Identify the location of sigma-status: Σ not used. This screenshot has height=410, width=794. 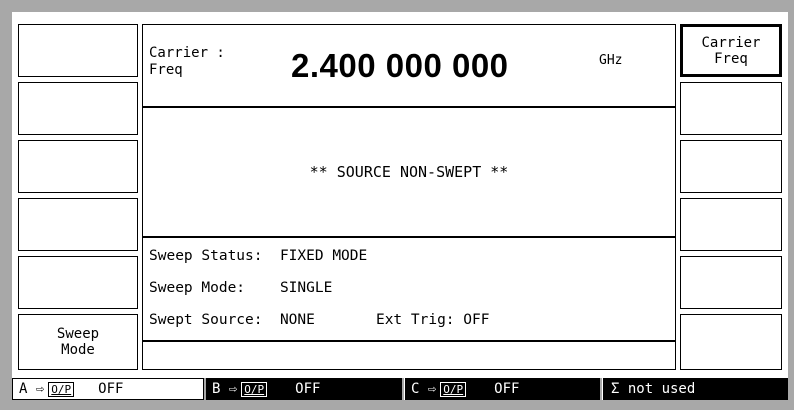
(695, 389).